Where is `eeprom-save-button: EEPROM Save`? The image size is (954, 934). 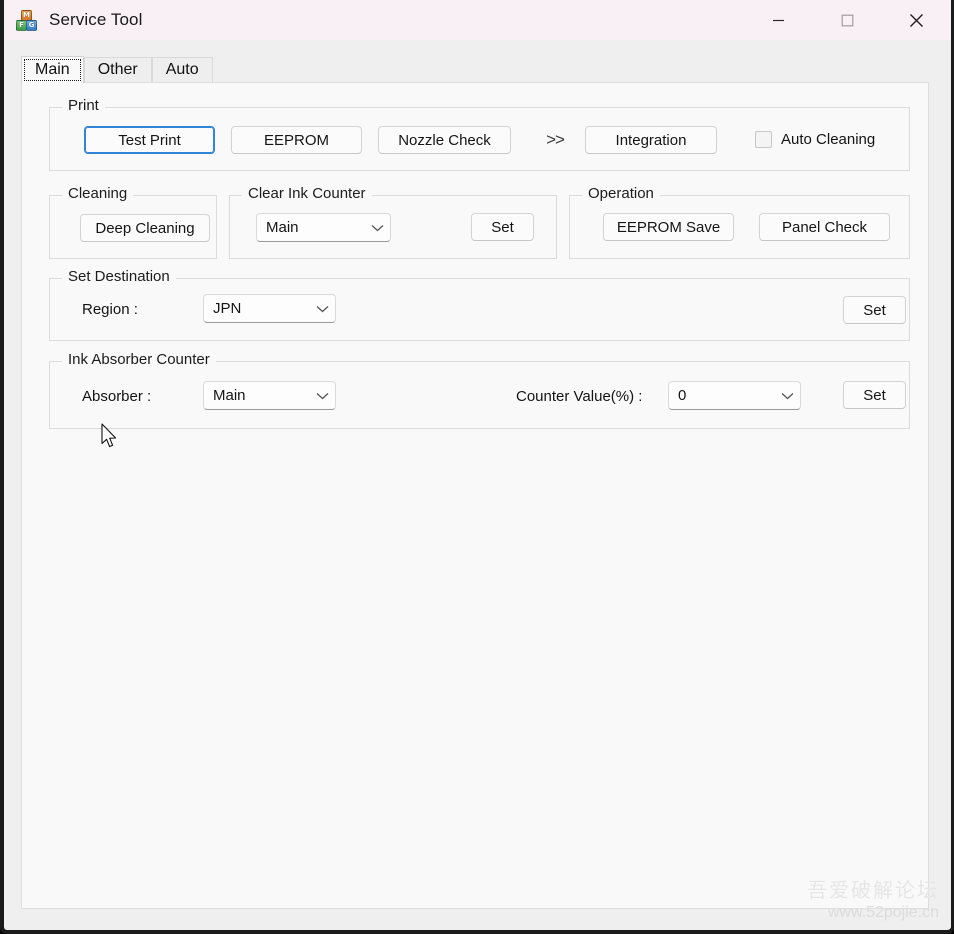
eeprom-save-button: EEPROM Save is located at coordinates (668, 227).